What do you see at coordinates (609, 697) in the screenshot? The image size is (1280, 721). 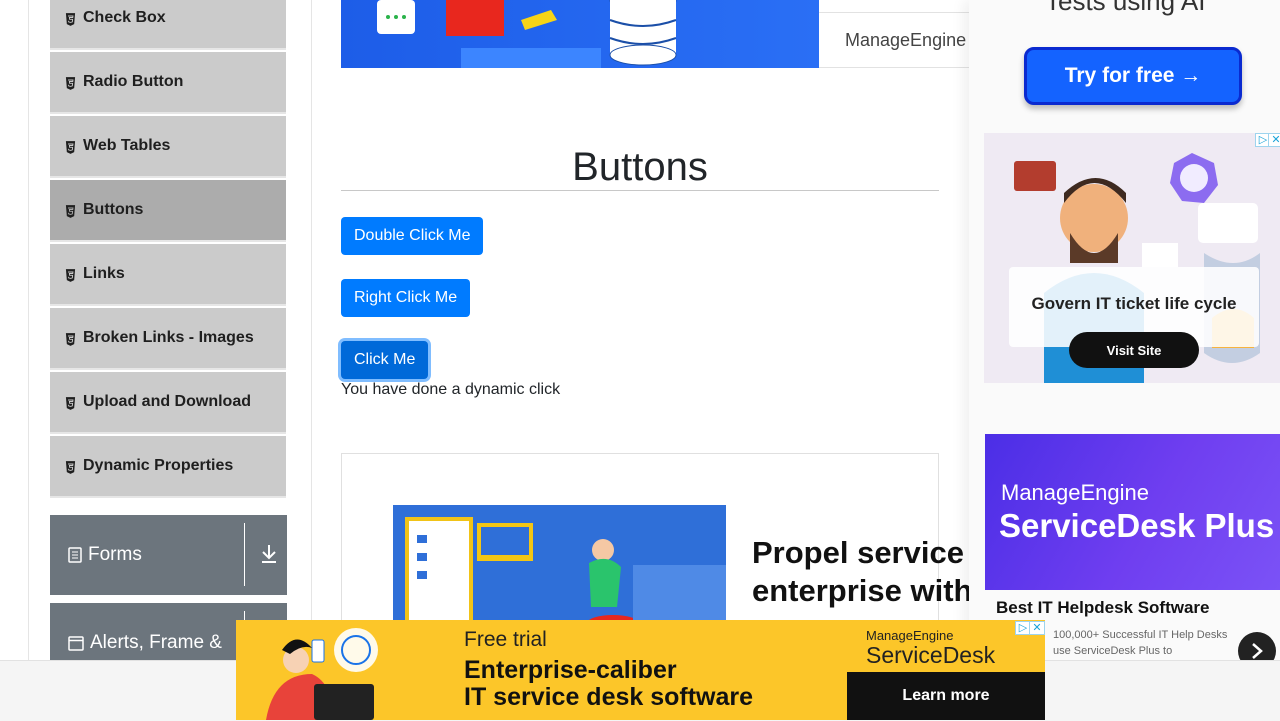 I see `bottom-ad-line2: IT service desk software` at bounding box center [609, 697].